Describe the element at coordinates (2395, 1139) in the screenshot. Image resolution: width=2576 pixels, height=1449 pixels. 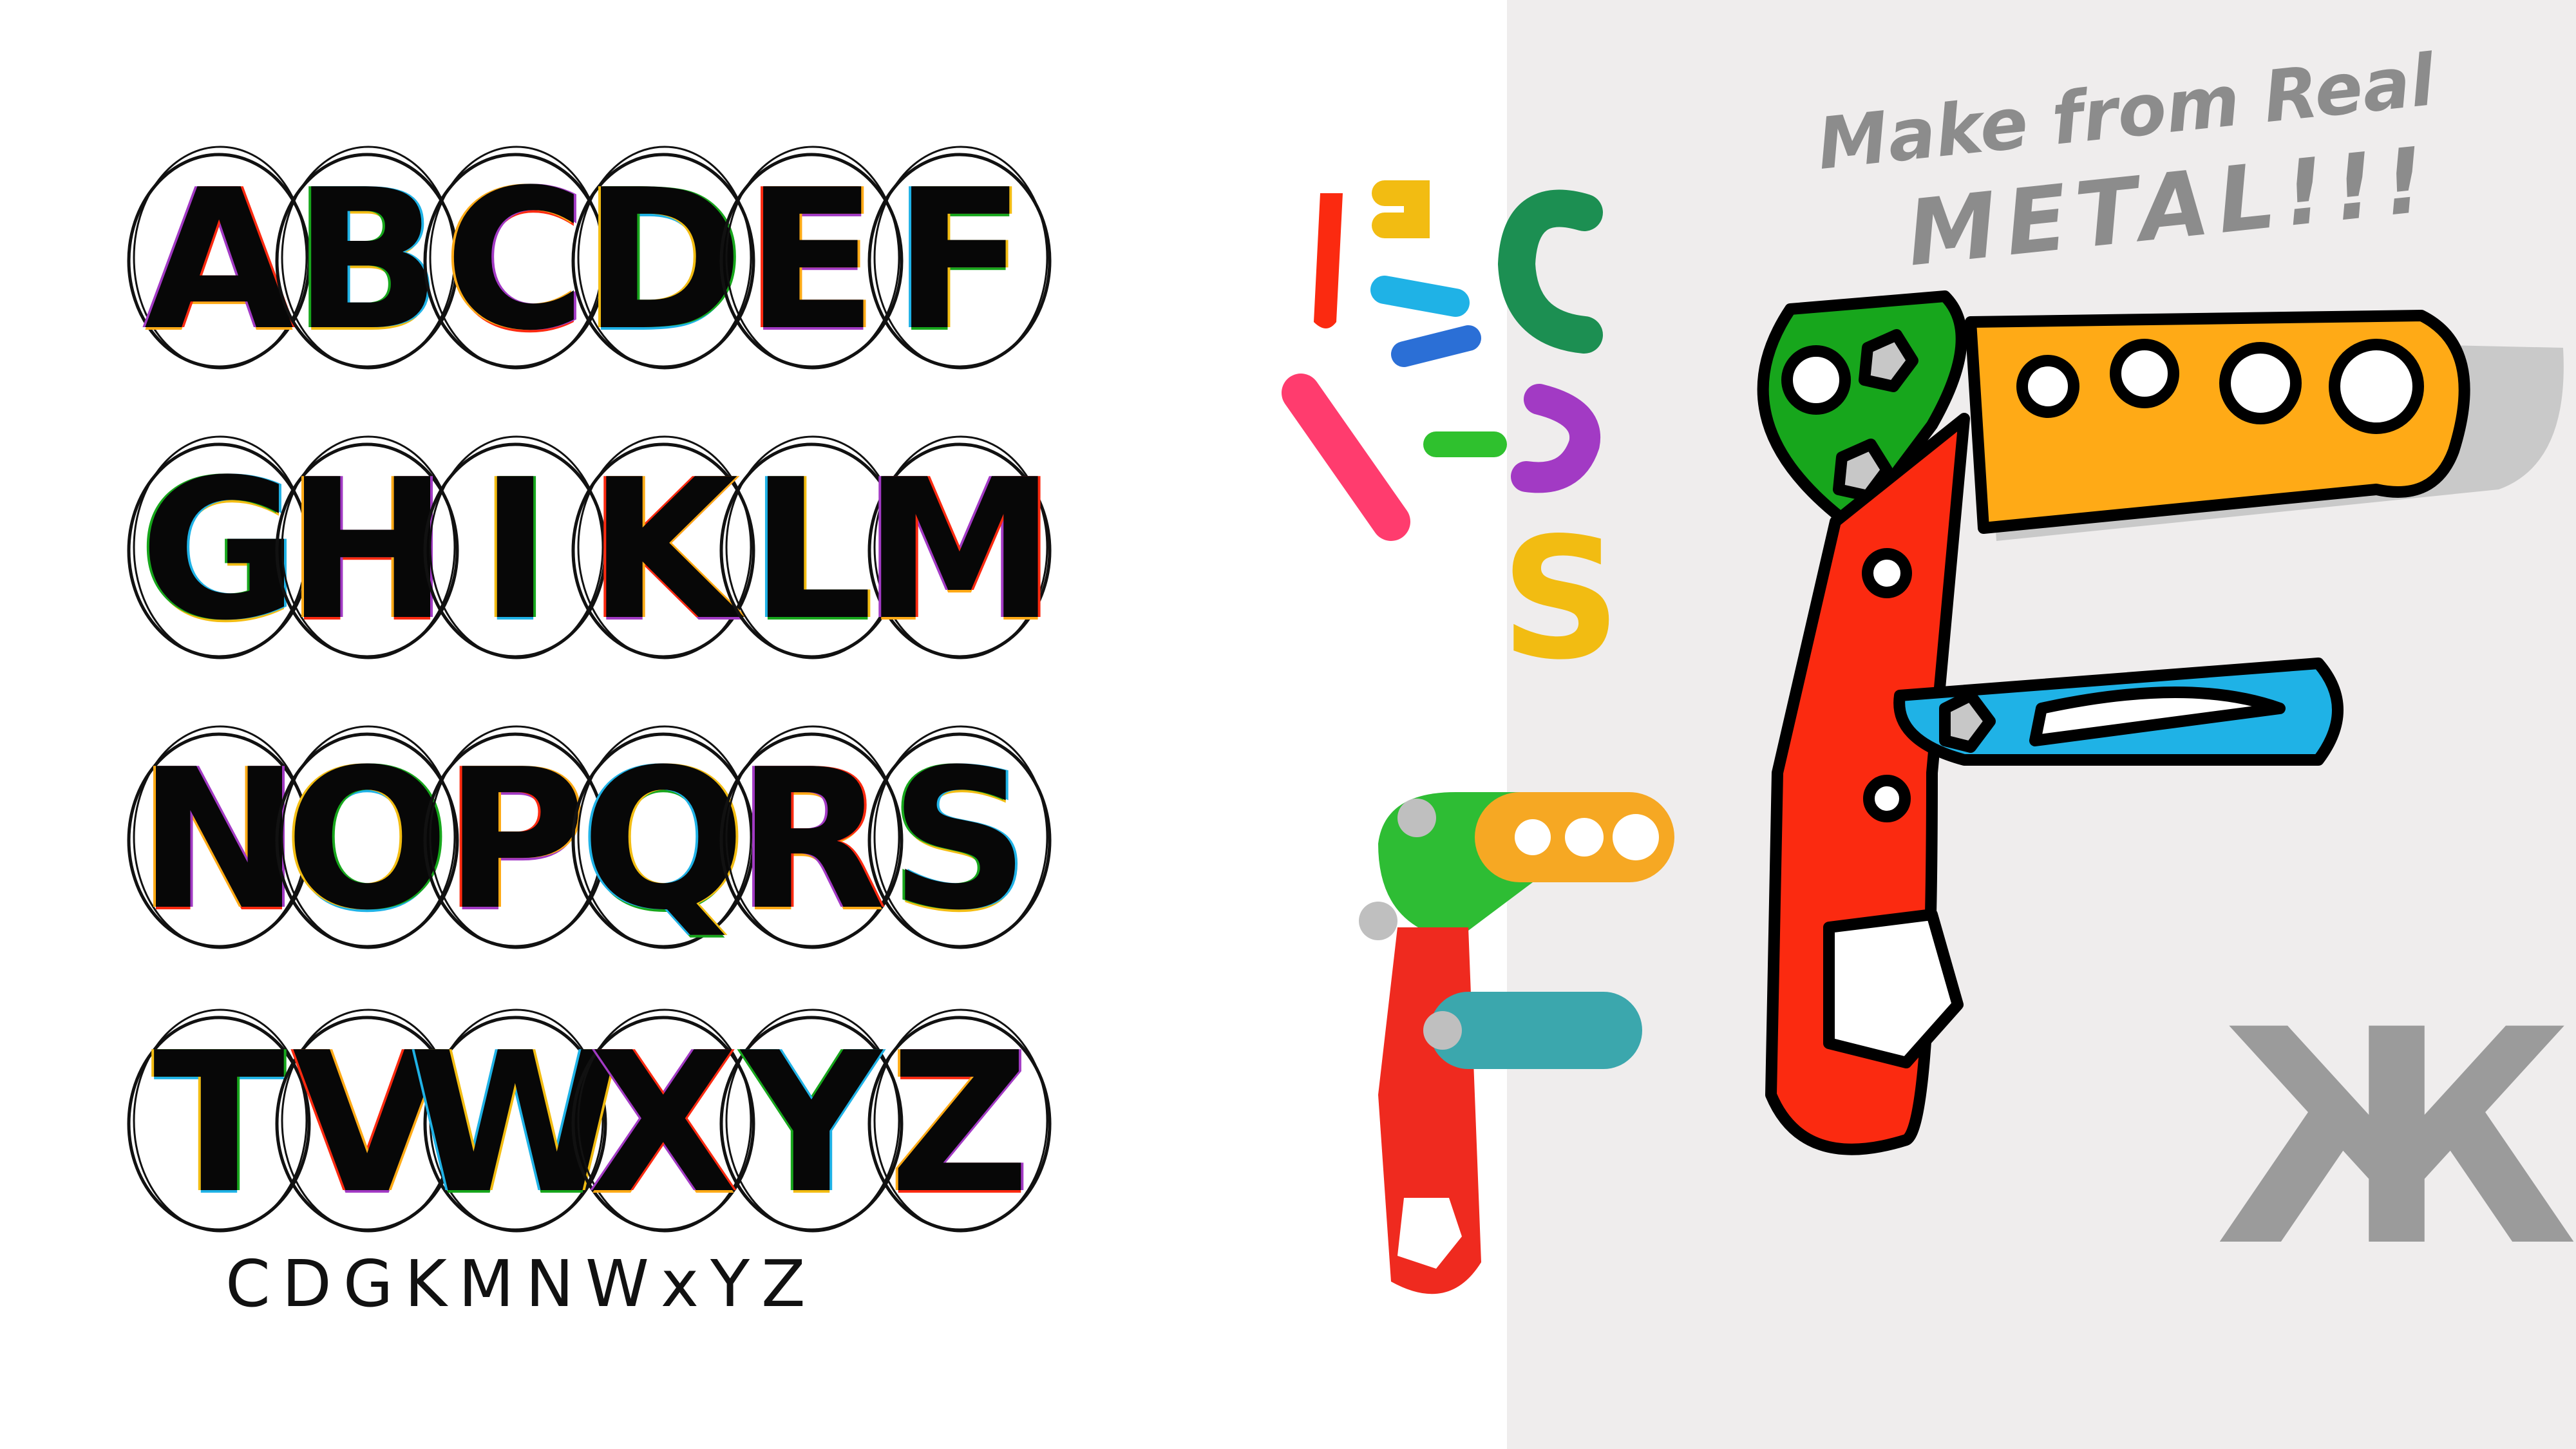
I see `cyrillic-zhe-glyph: Ж` at that location.